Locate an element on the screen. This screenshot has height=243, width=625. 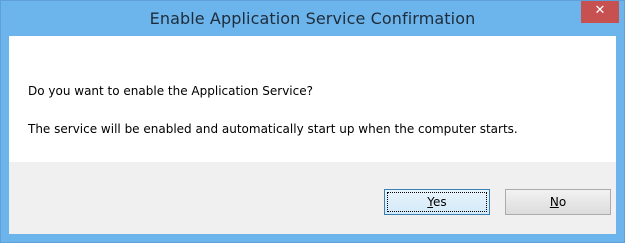
close-button: ✕ is located at coordinates (600, 12).